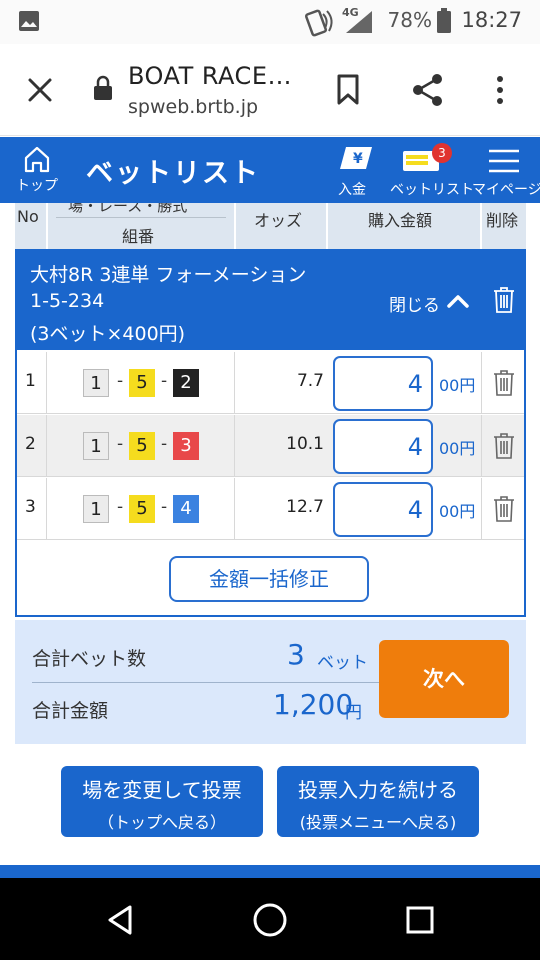 The width and height of the screenshot is (540, 960). What do you see at coordinates (120, 920) in the screenshot?
I see `back-icon` at bounding box center [120, 920].